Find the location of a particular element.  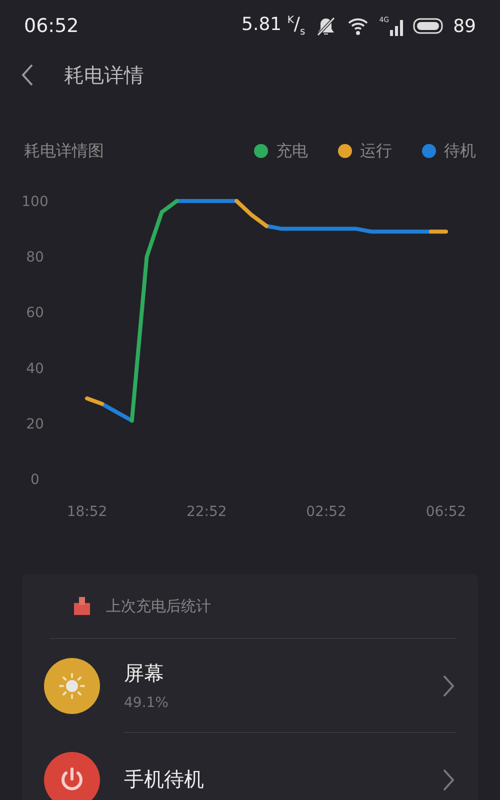

bar-chart-icon is located at coordinates (82, 606).